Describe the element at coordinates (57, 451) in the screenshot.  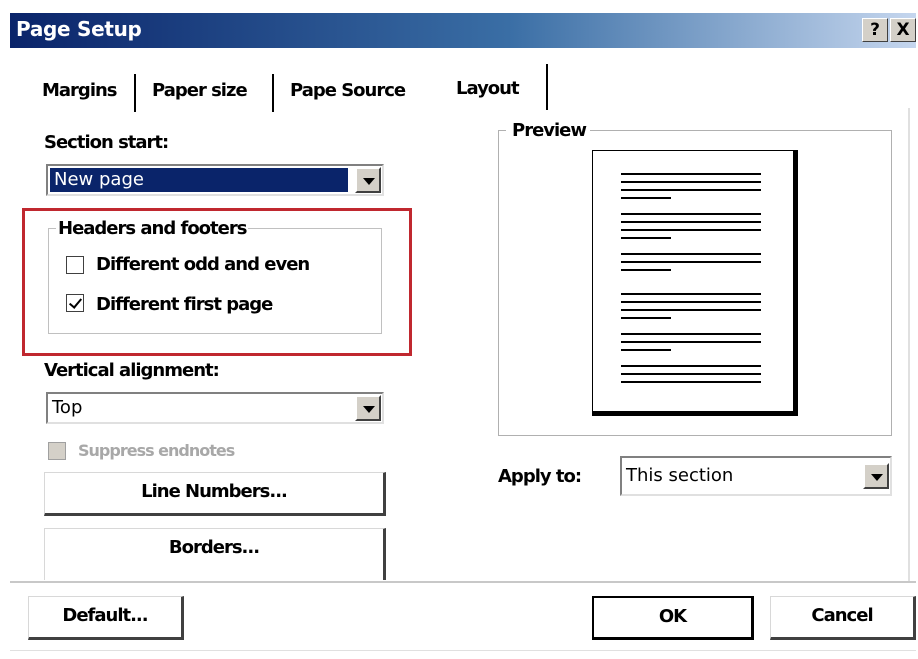
I see `suppress-endnotes-checkbox` at that location.